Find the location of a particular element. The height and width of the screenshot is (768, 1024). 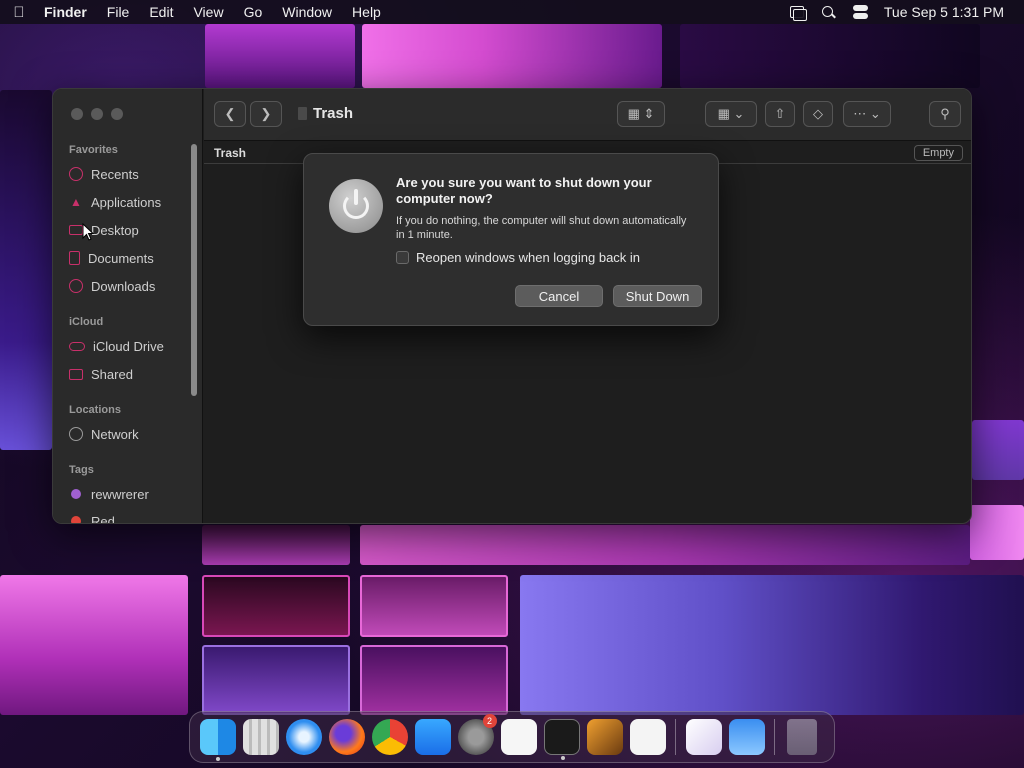

search-button: ⚲ is located at coordinates (945, 114).